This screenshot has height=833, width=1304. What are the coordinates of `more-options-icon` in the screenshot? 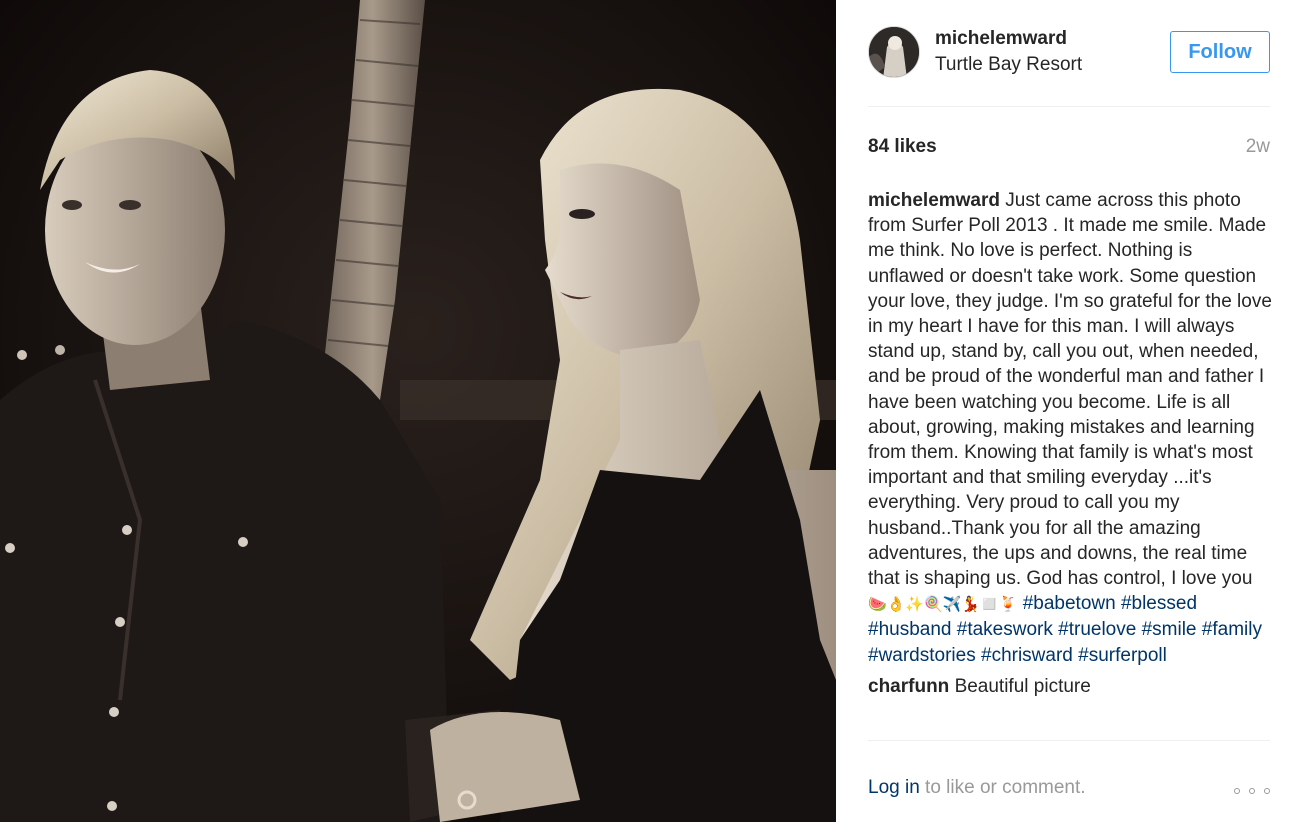 It's located at (1252, 791).